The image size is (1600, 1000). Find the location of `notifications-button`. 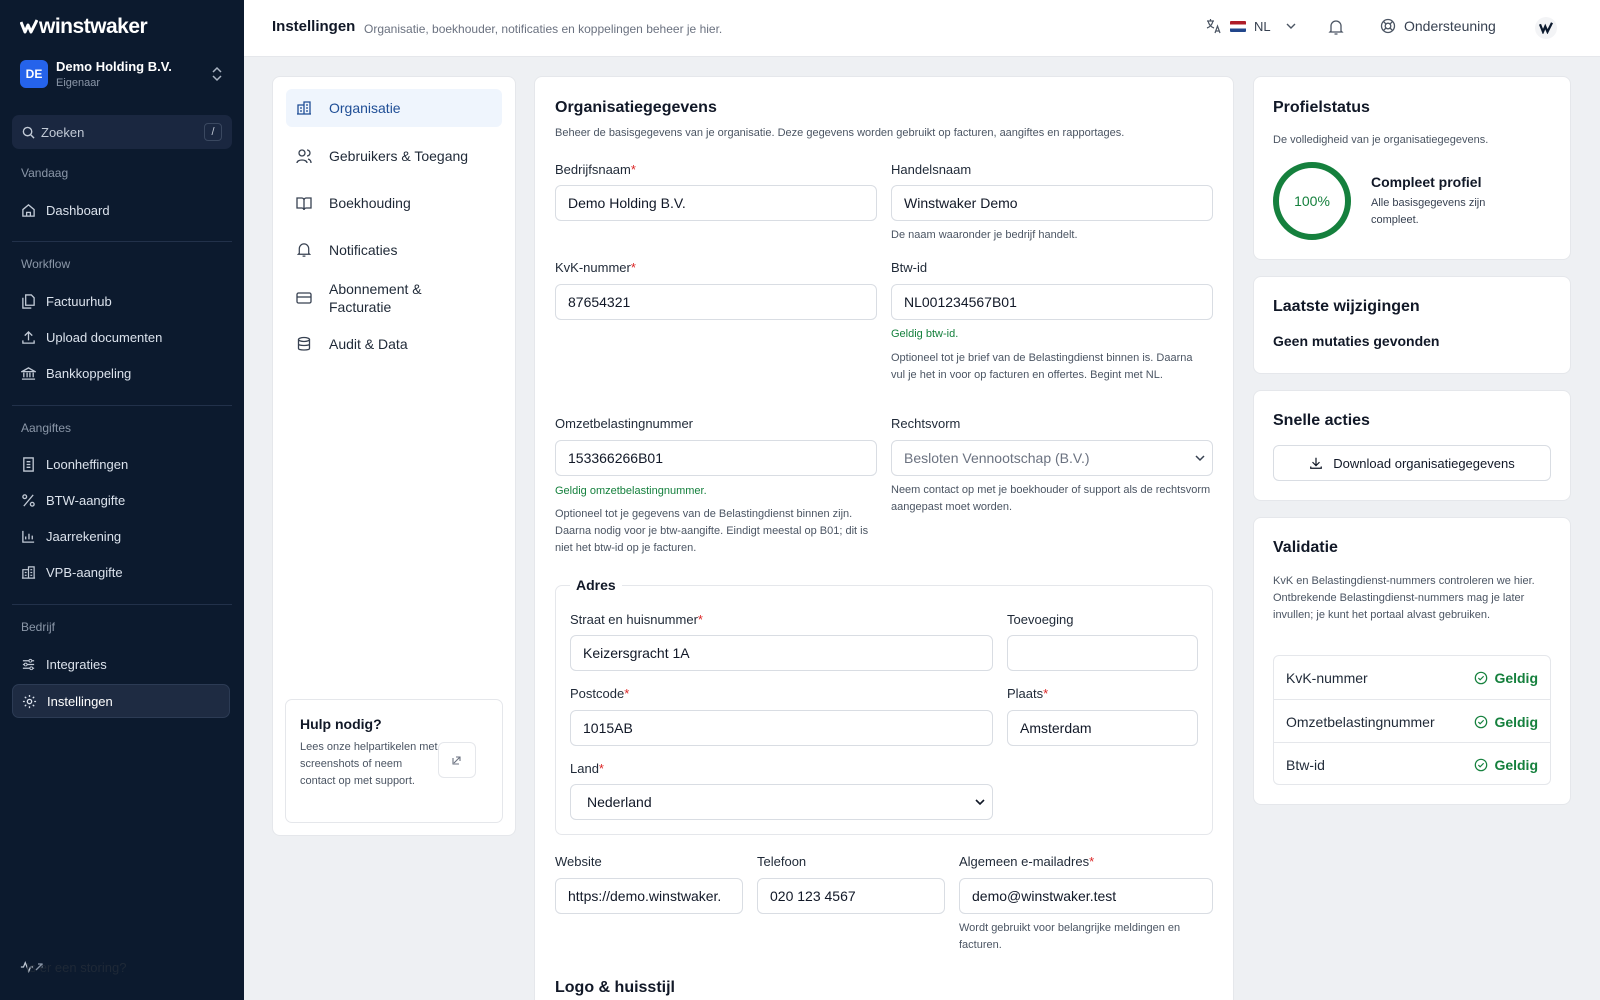

notifications-button is located at coordinates (1336, 30).